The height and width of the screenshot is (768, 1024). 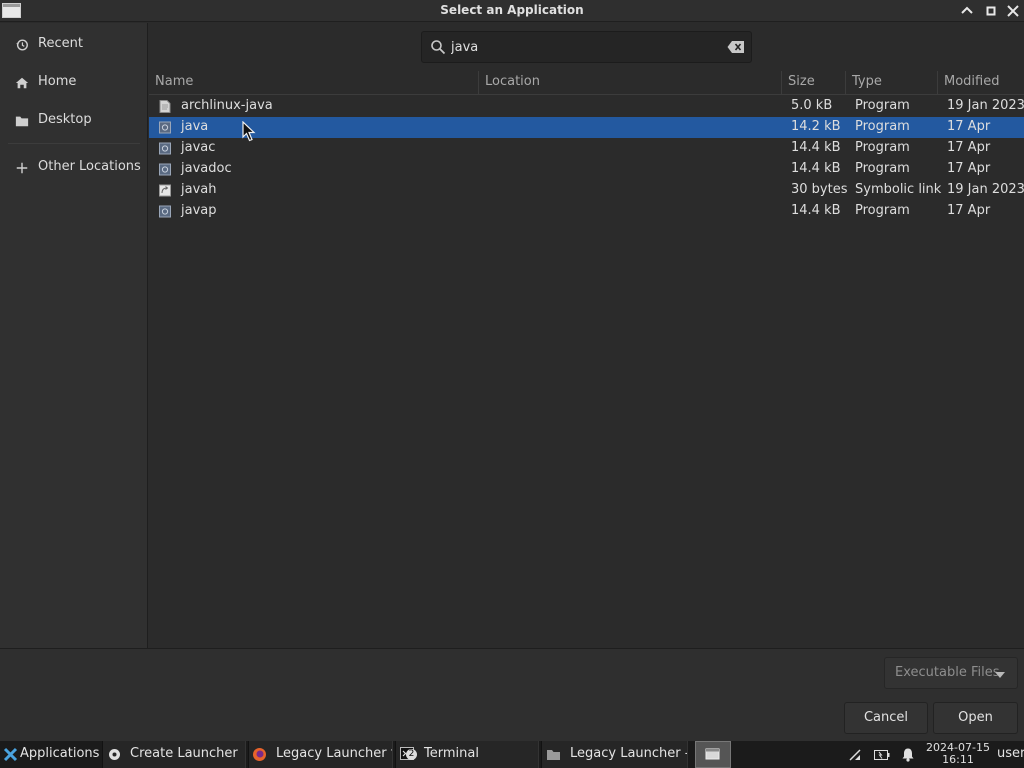 What do you see at coordinates (74, 143) in the screenshot?
I see `sidebar-separator` at bounding box center [74, 143].